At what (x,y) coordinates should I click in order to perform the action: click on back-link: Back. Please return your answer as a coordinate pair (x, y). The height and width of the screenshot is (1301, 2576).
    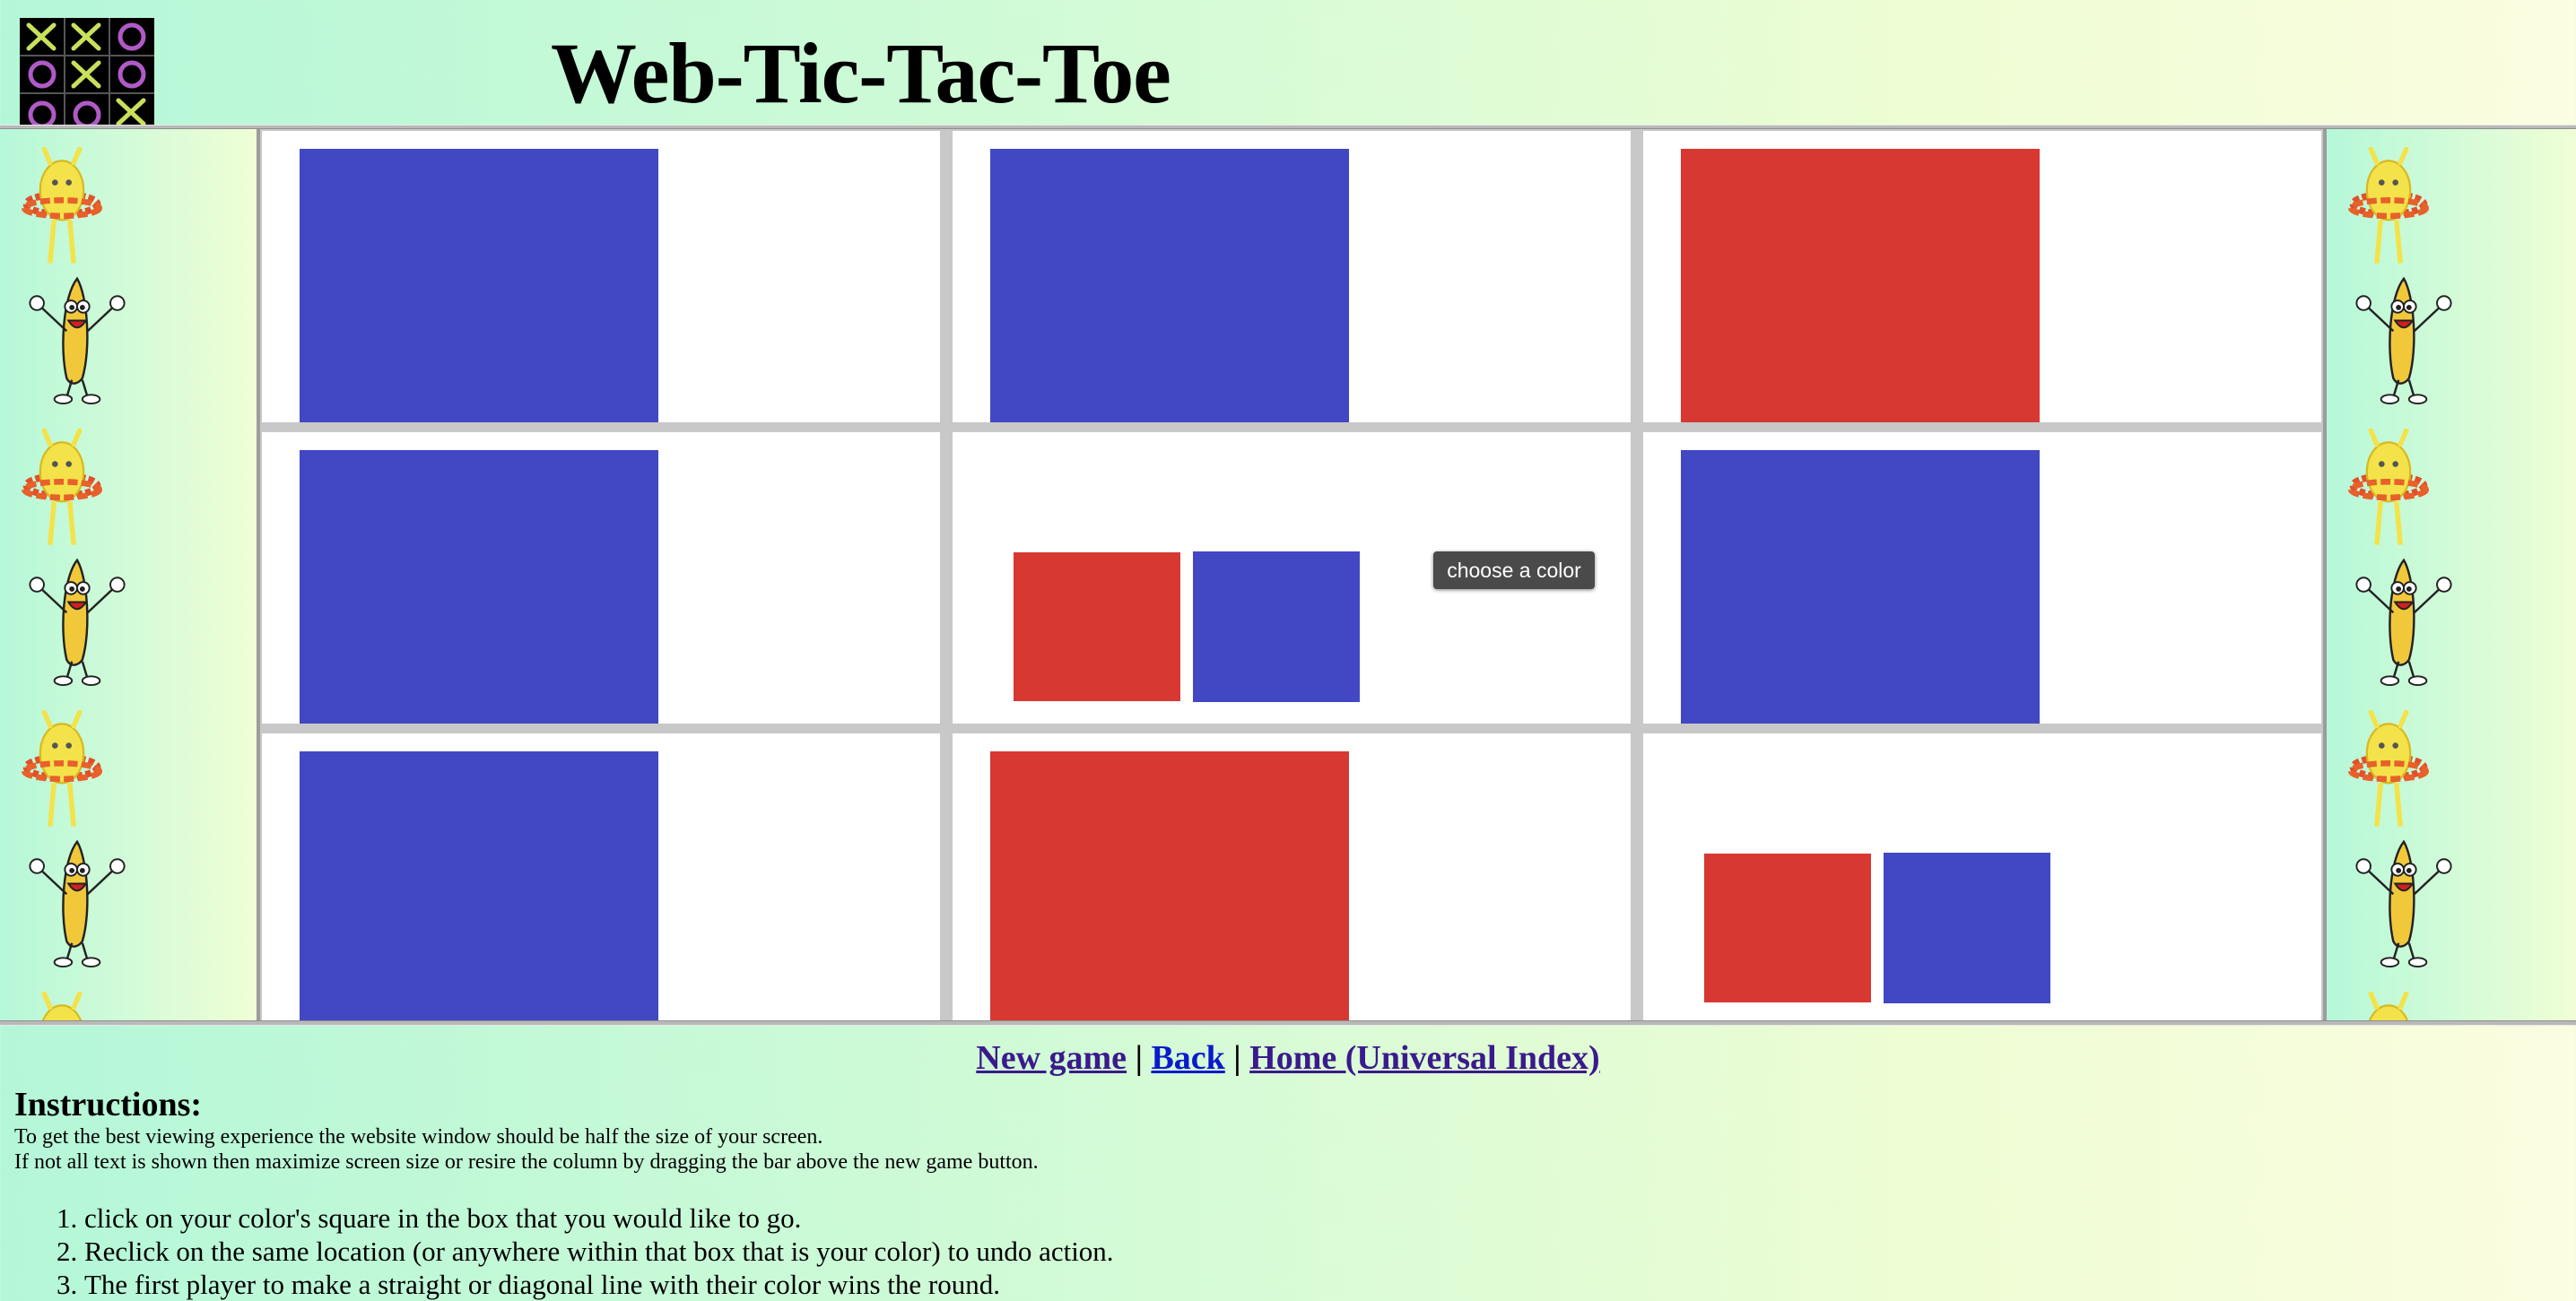
    Looking at the image, I should click on (1187, 1058).